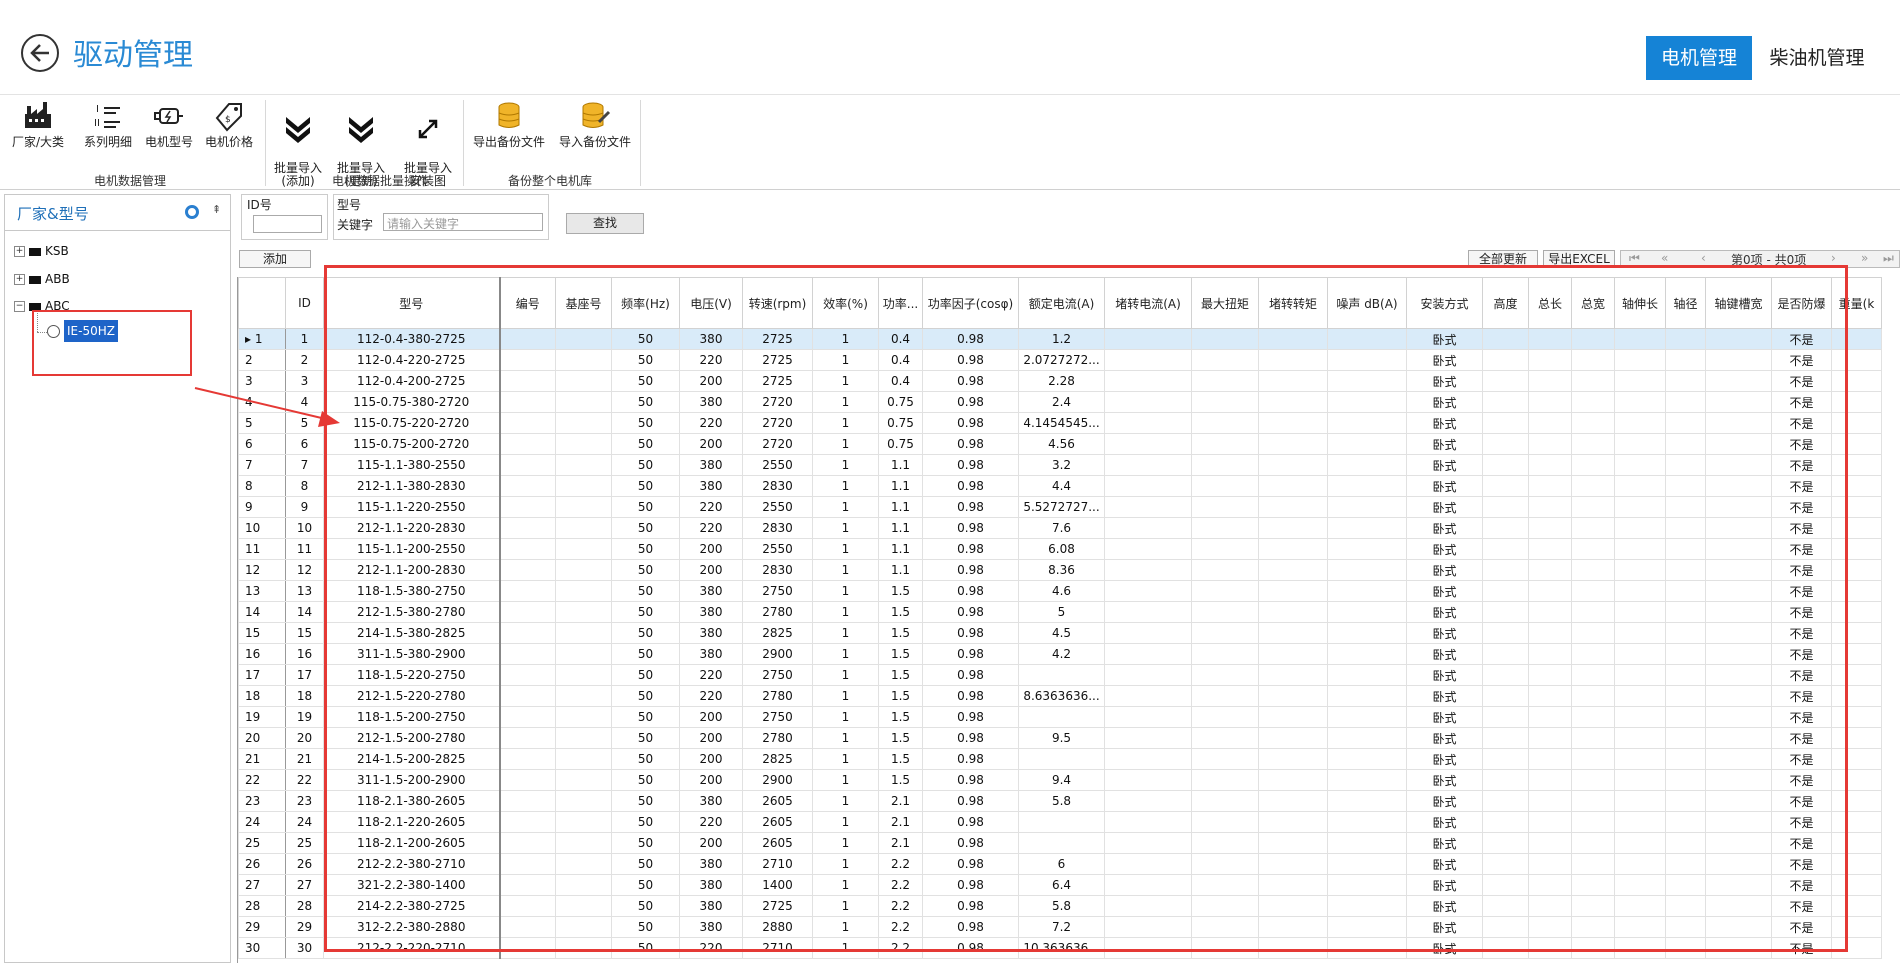 The width and height of the screenshot is (1900, 963). I want to click on svg-text: II, so click(97, 123).